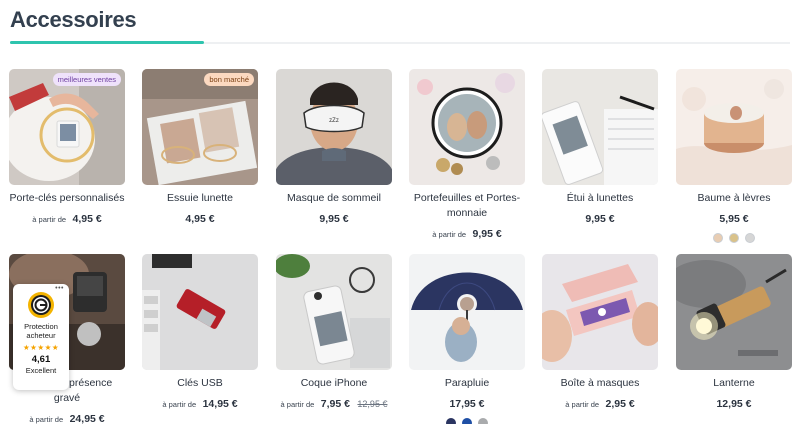 The height and width of the screenshot is (424, 800). I want to click on product-price-row: à partir de 4,95 €, so click(67, 218).